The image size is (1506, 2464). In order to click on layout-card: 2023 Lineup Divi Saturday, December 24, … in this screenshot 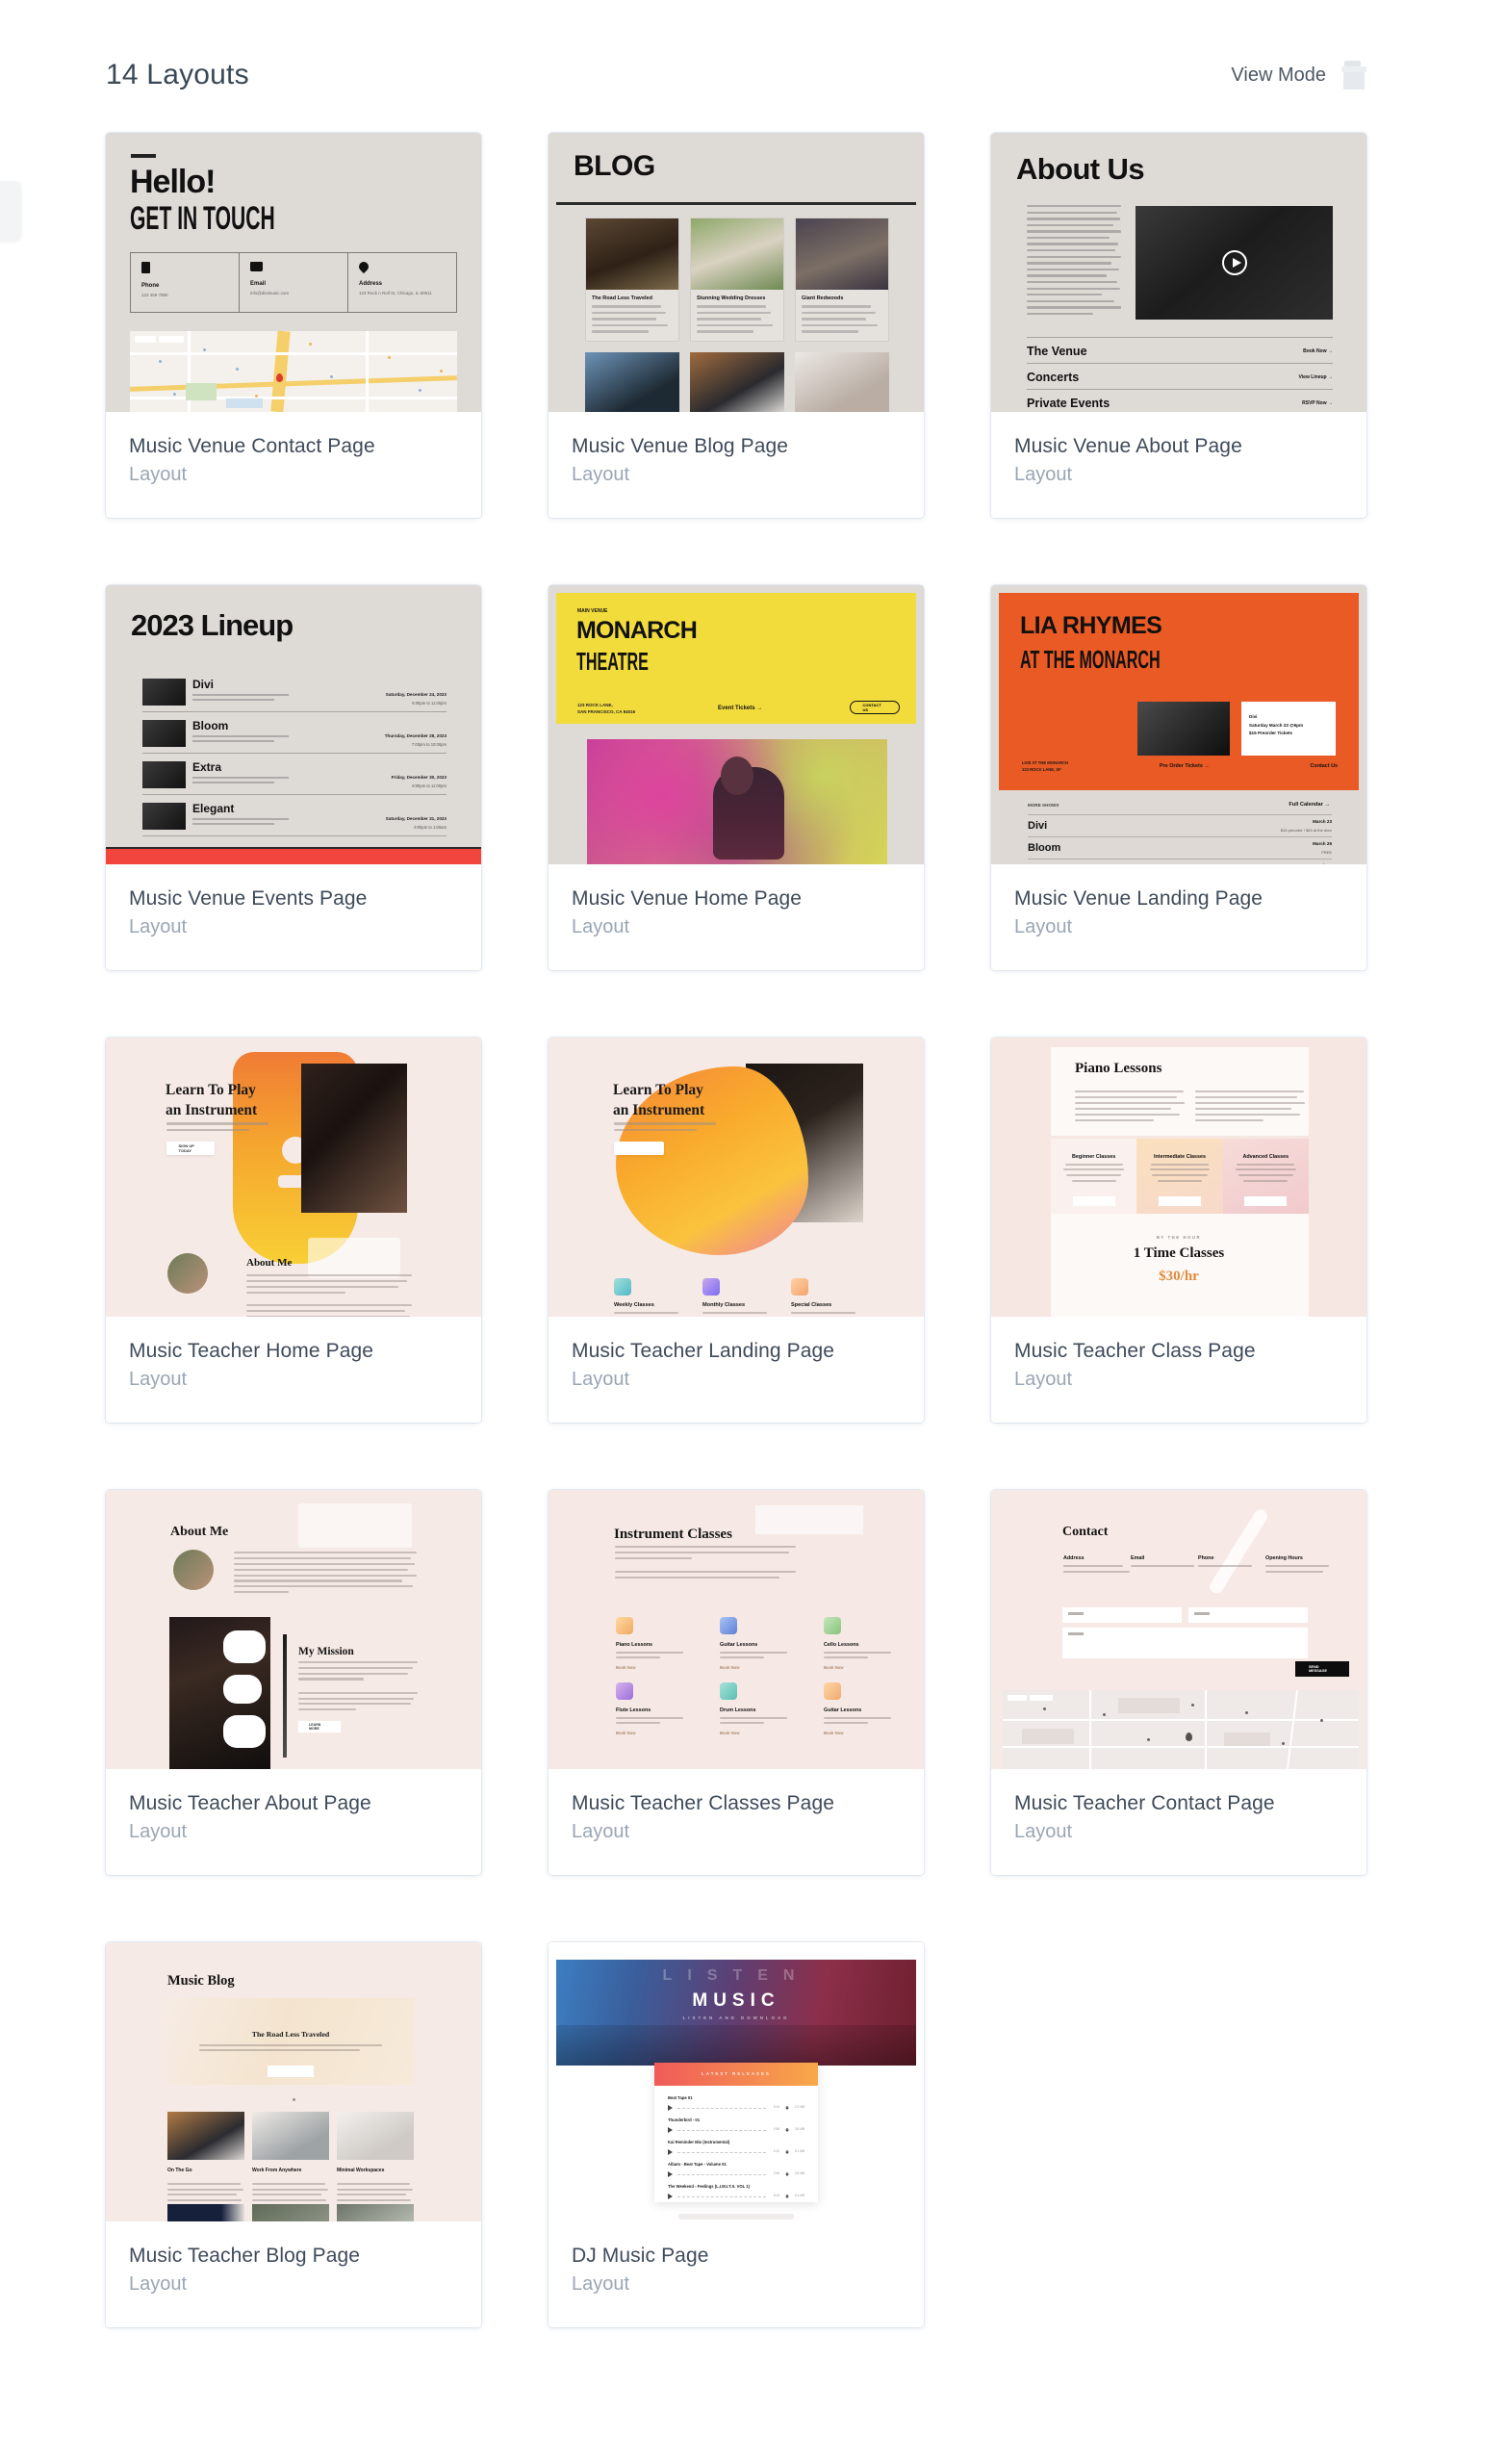, I will do `click(293, 777)`.